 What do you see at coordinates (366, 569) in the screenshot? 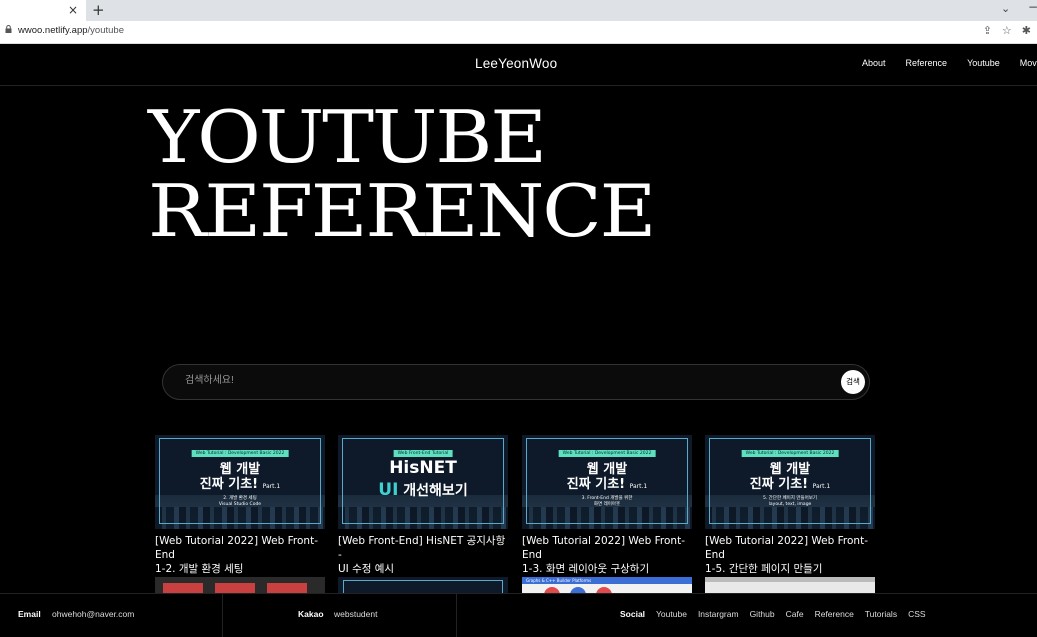
I see `video-title-line-2: UI 수정 예시` at bounding box center [366, 569].